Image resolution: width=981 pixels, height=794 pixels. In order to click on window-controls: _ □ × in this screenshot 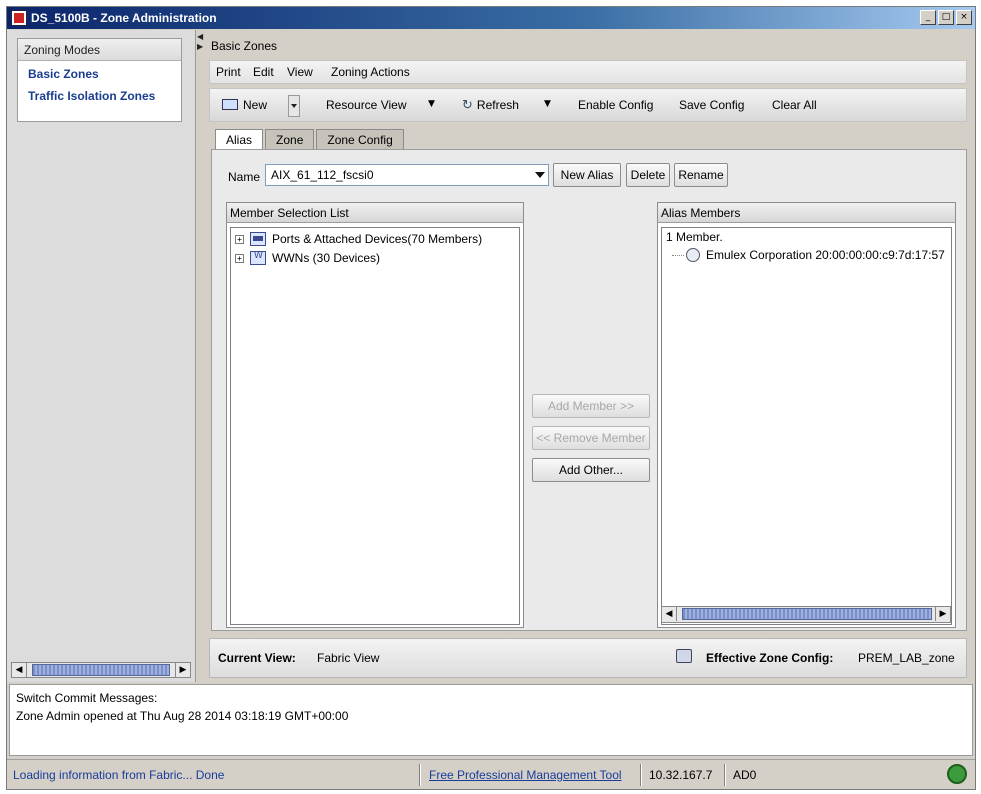, I will do `click(946, 17)`.